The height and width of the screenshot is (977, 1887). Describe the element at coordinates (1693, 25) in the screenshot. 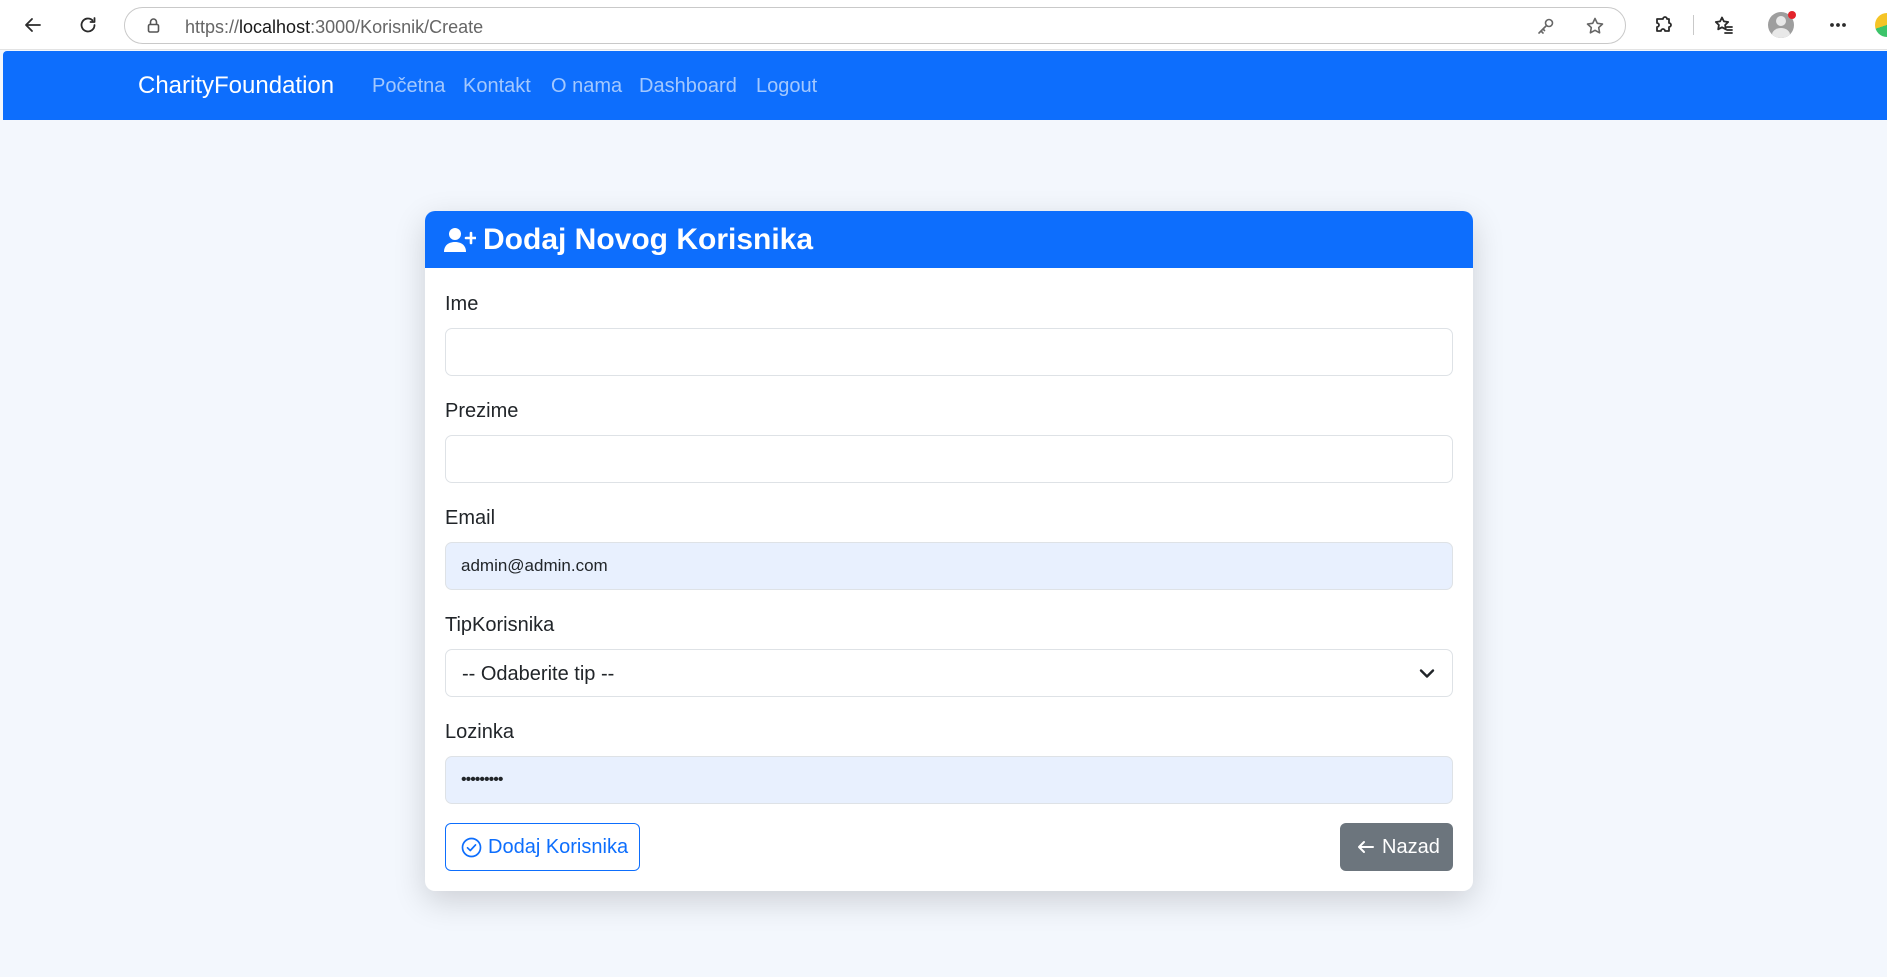

I see `toolbar-separator` at that location.